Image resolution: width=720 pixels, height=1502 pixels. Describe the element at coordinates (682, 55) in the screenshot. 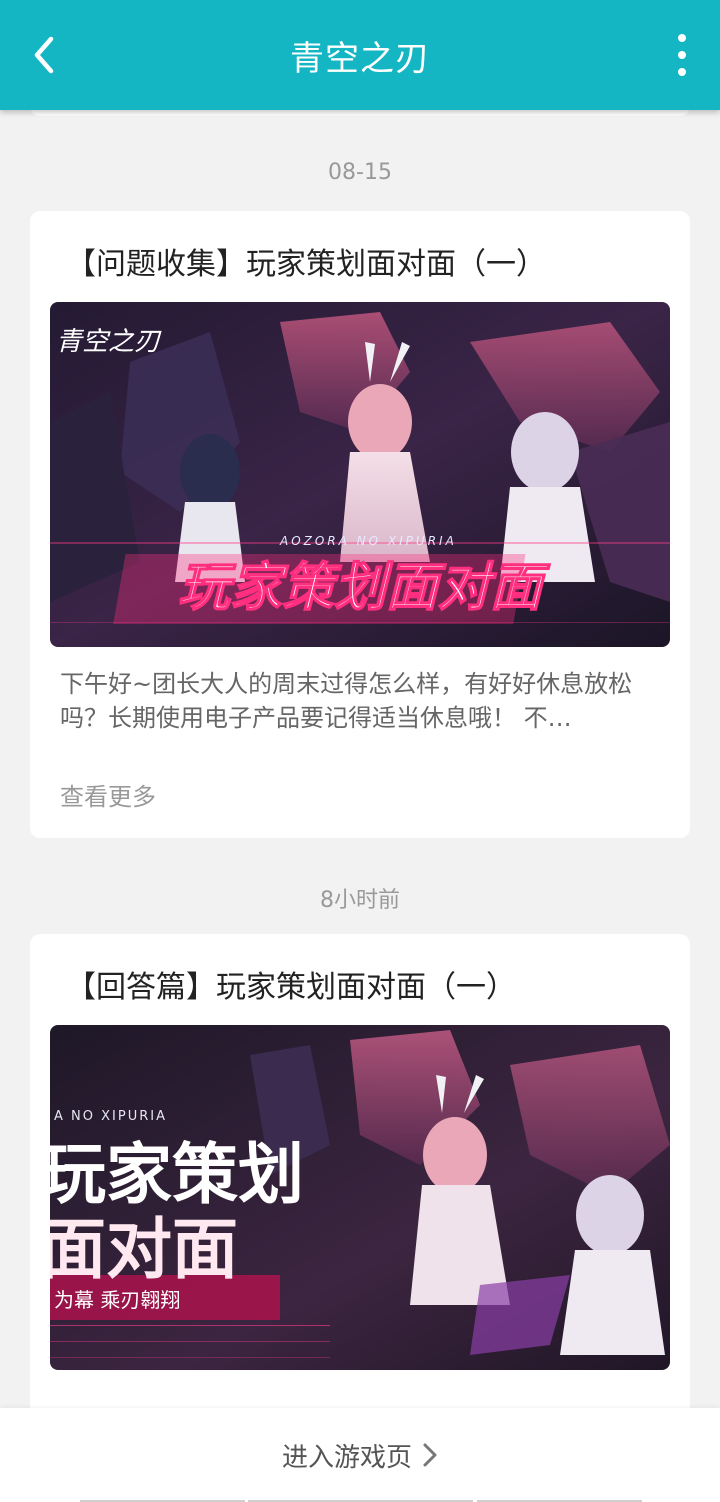

I see `more-button` at that location.